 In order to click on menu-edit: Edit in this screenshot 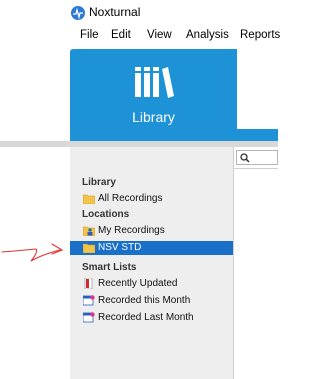, I will do `click(121, 35)`.